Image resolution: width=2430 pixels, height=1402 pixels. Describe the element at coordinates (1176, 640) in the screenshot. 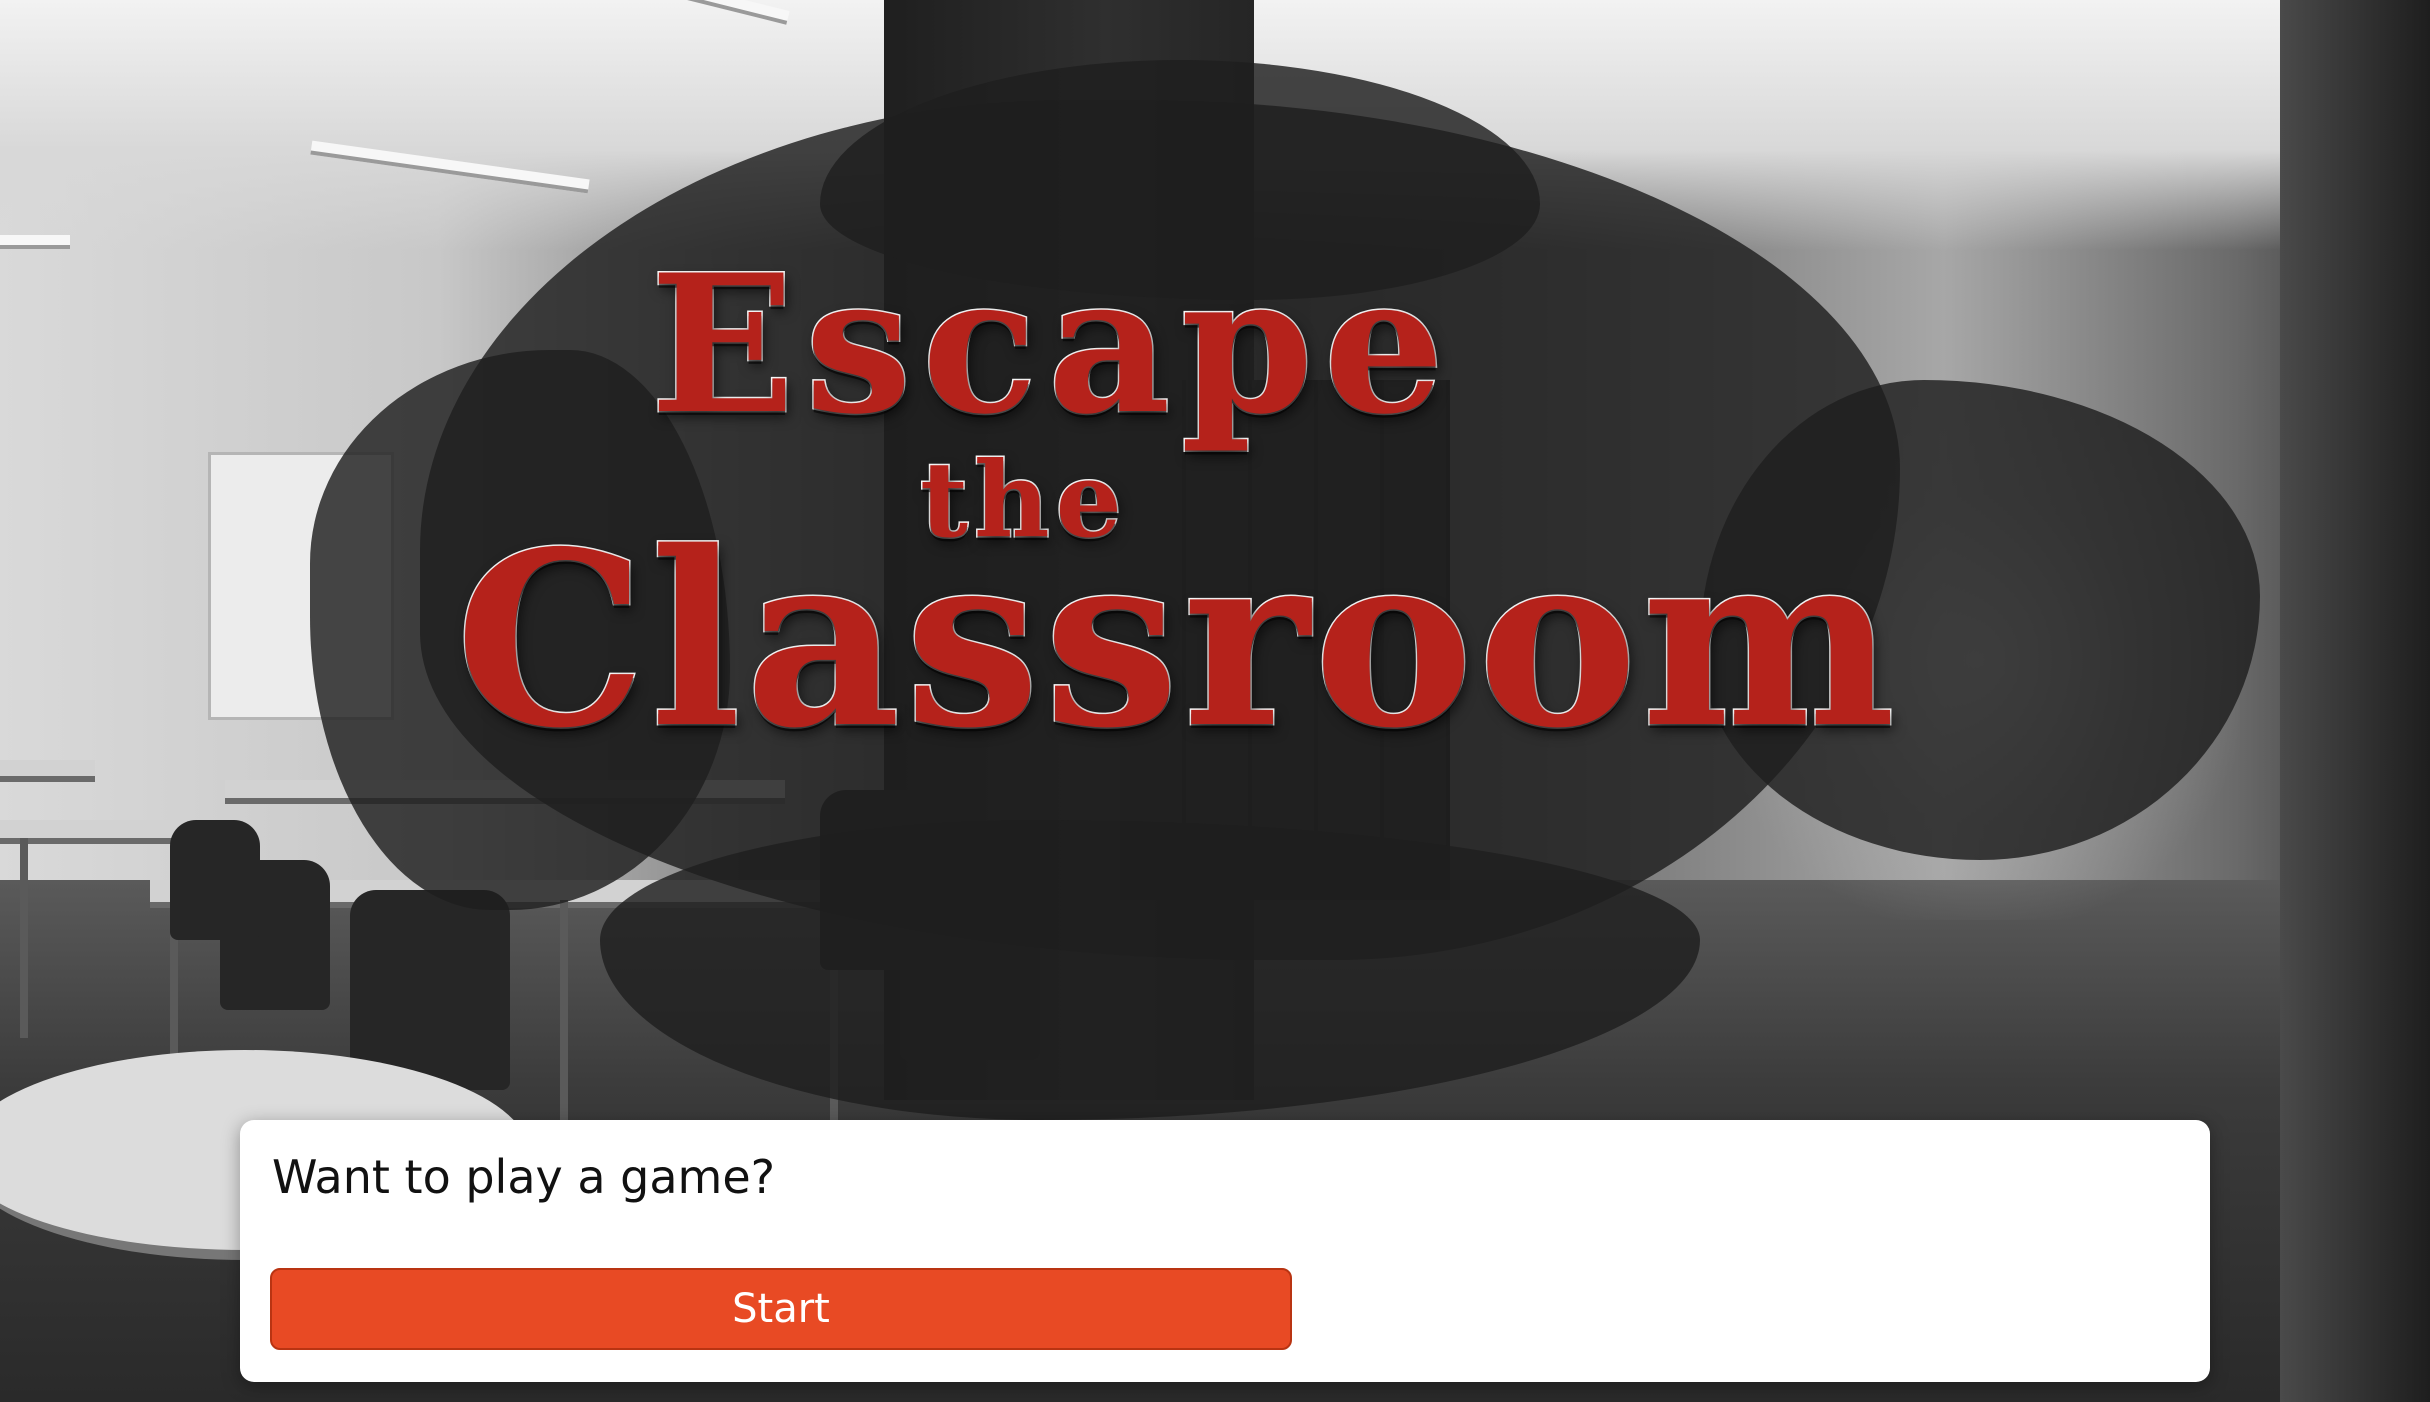

I see `title-classroom: Classroom` at that location.